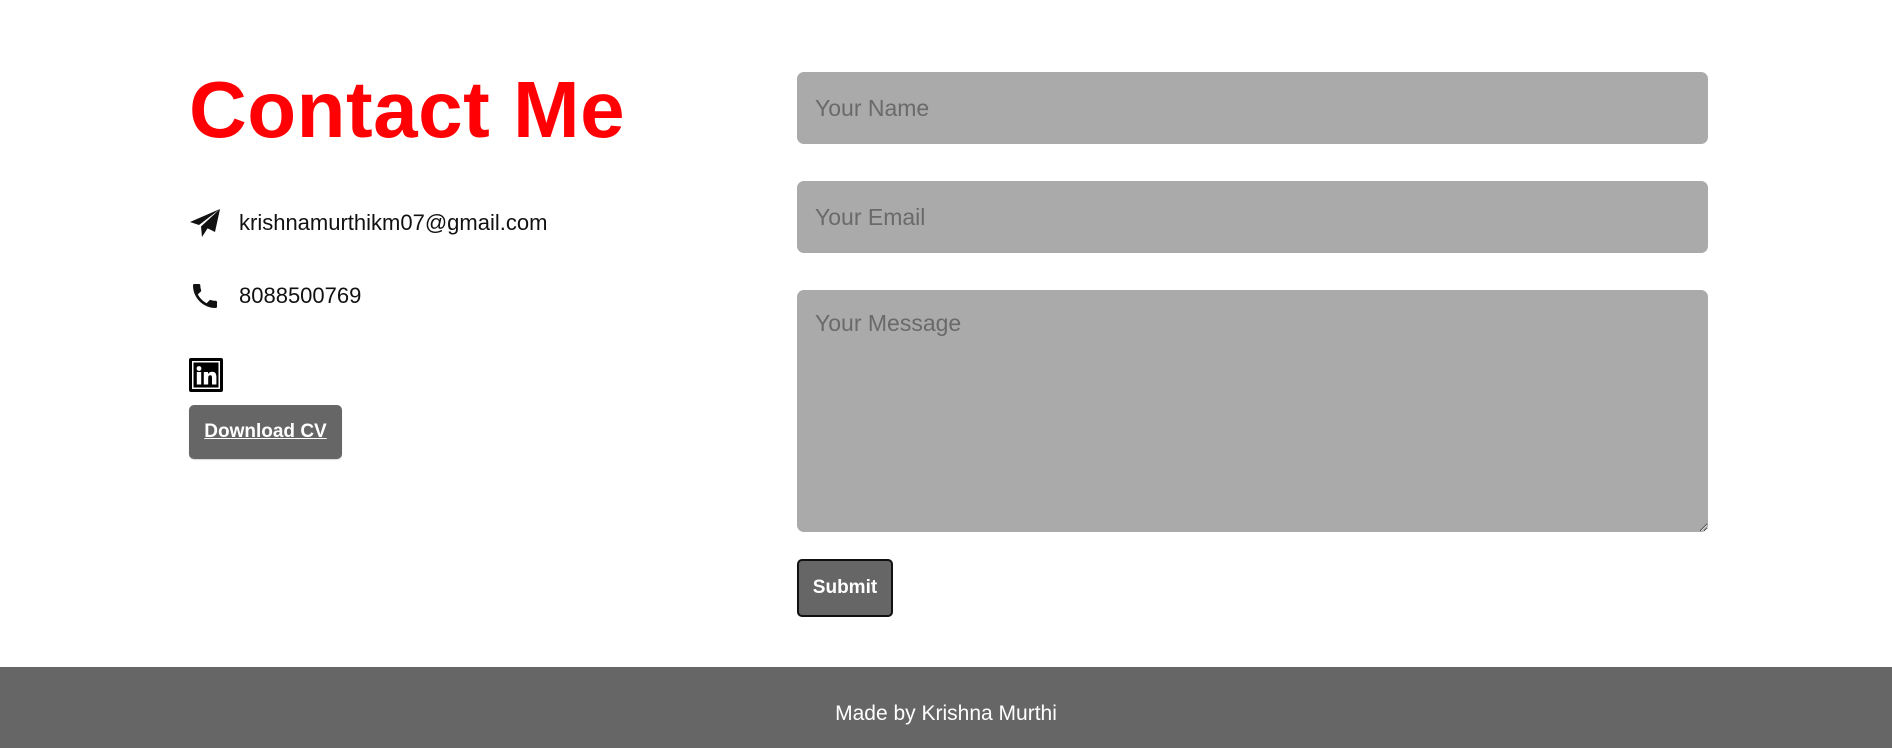  Describe the element at coordinates (1252, 217) in the screenshot. I see `email-input` at that location.